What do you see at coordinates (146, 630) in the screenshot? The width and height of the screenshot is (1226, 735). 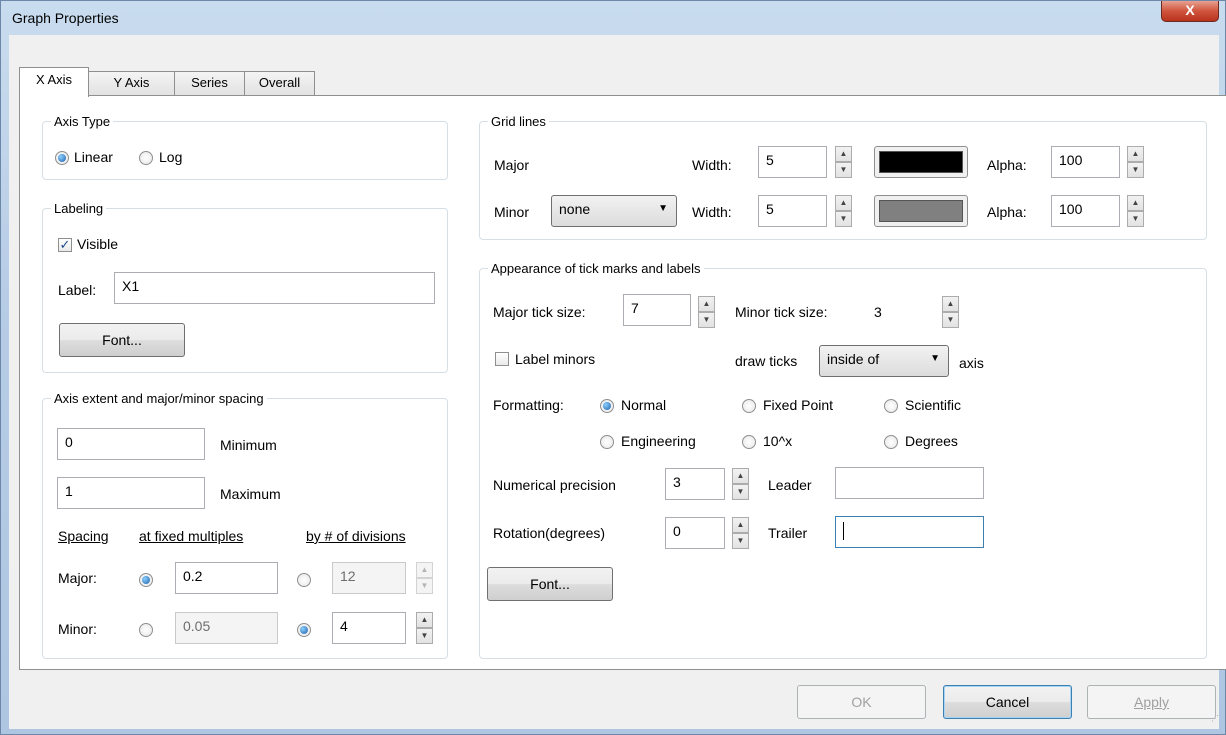 I see `minor-fixed-radio` at bounding box center [146, 630].